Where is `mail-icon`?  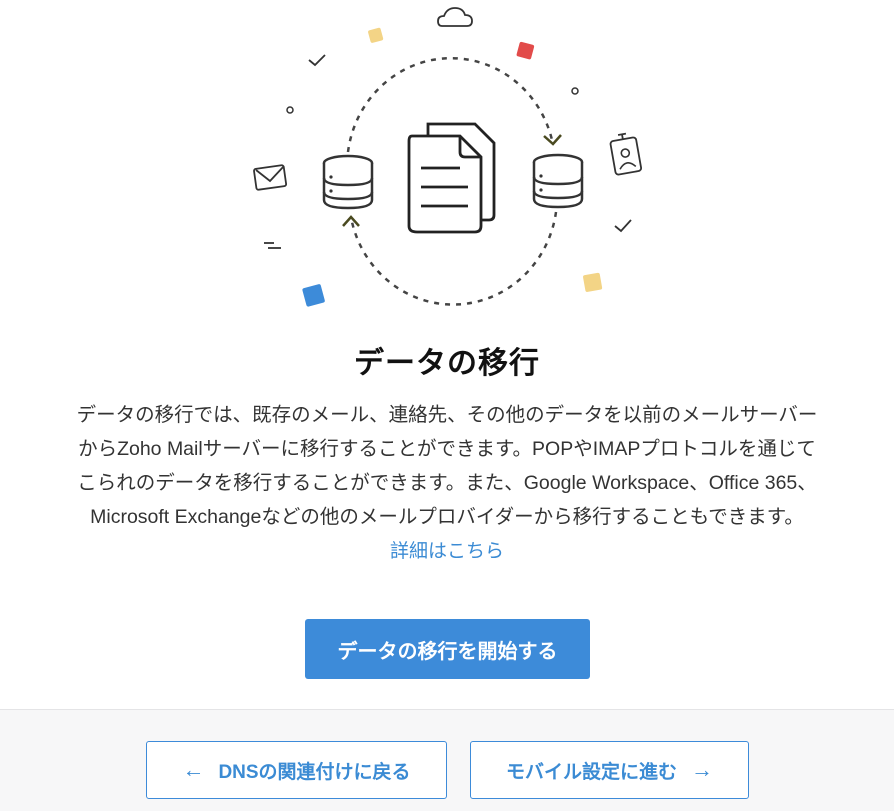
mail-icon is located at coordinates (270, 177).